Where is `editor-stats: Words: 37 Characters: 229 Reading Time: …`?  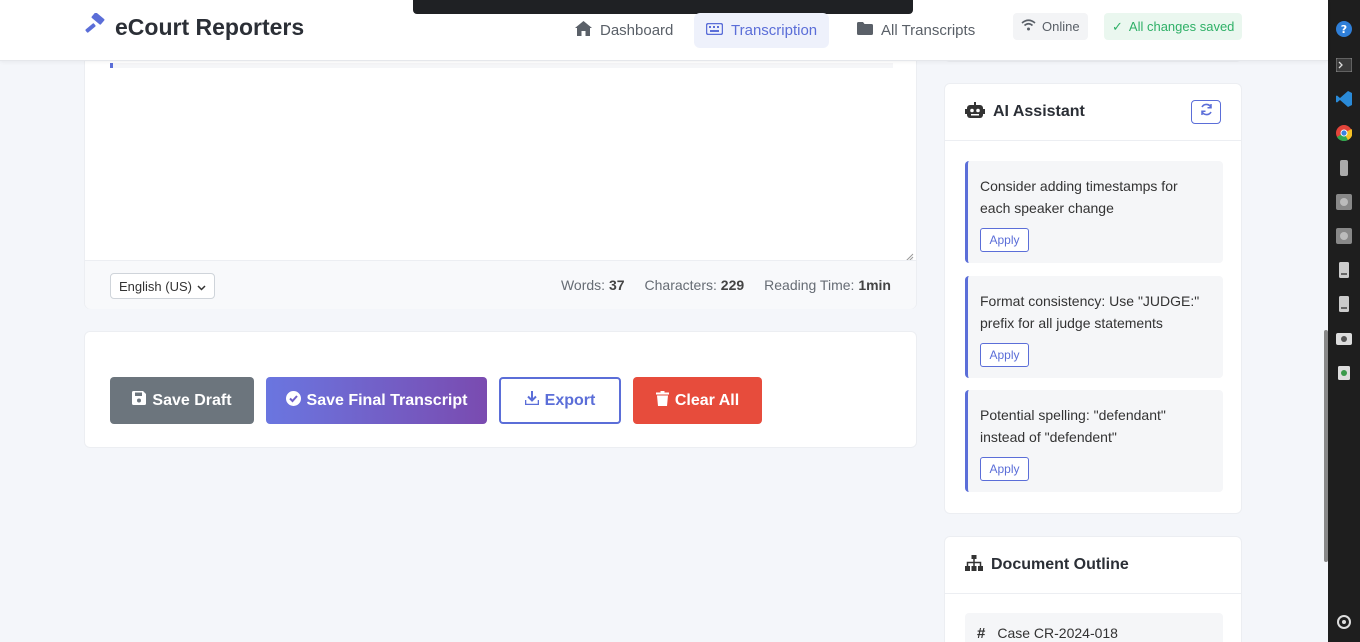
editor-stats: Words: 37 Characters: 229 Reading Time: … is located at coordinates (726, 285).